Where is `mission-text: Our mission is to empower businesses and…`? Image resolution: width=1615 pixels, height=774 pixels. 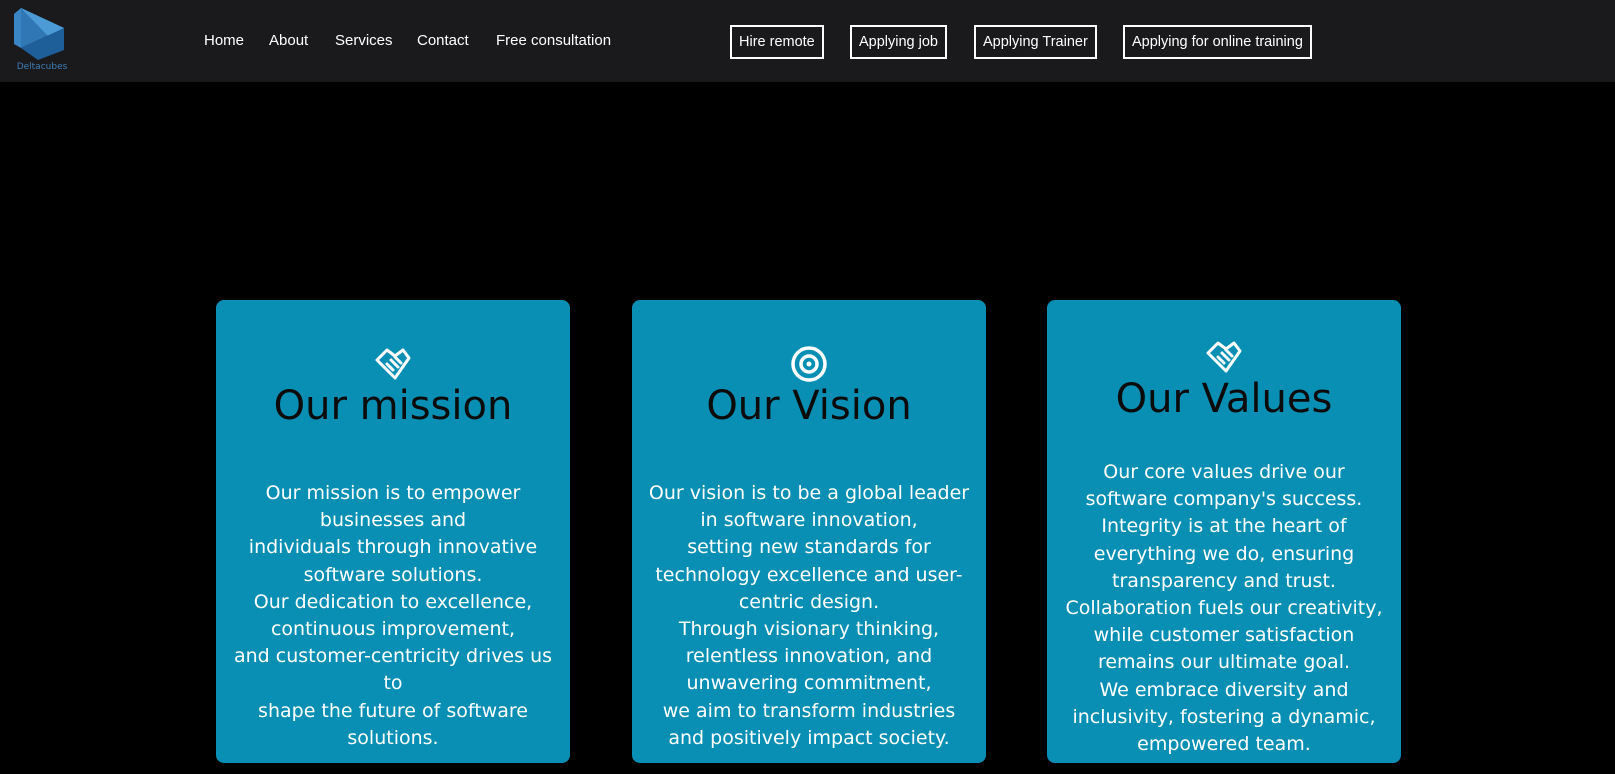
mission-text: Our mission is to empower businesses and… is located at coordinates (393, 615).